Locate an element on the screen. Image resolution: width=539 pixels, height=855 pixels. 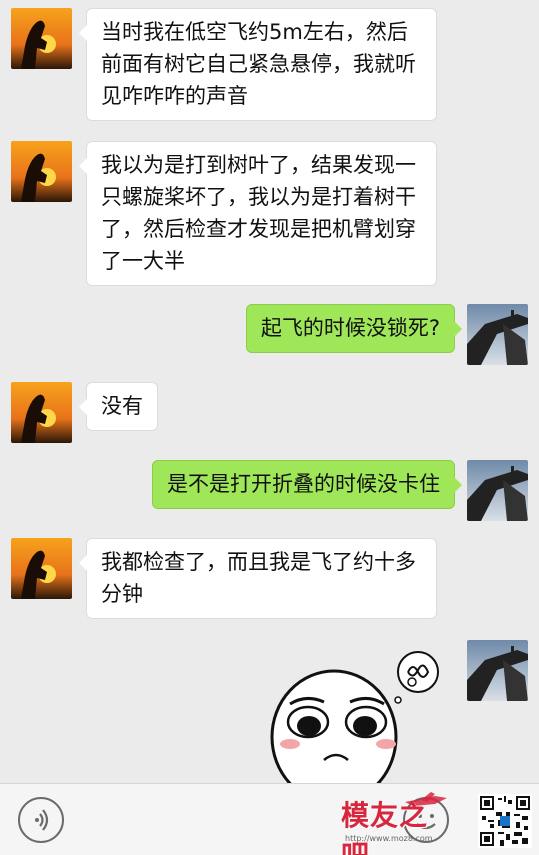
watermark-url: http://www.moz8.com is located at coordinates (389, 838).